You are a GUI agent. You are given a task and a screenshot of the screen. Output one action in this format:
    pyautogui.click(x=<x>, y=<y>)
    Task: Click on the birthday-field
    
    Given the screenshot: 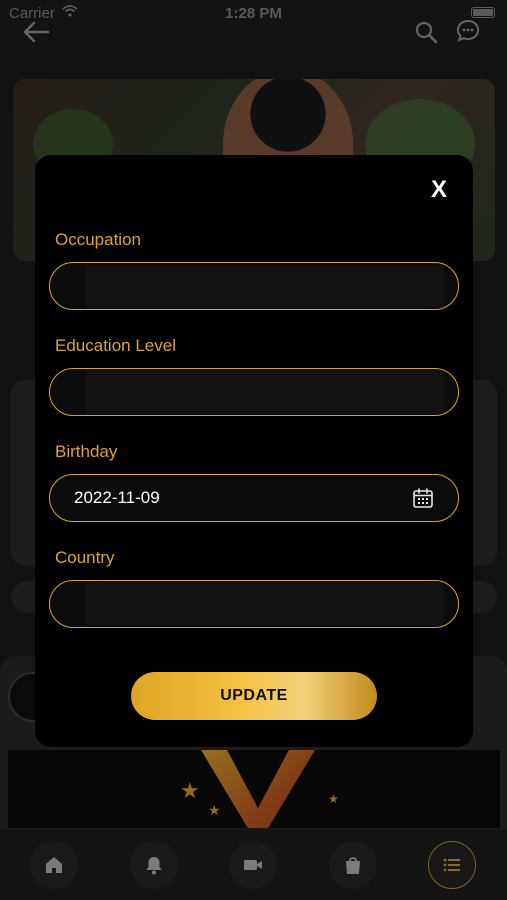 What is the action you would take?
    pyautogui.click(x=254, y=498)
    